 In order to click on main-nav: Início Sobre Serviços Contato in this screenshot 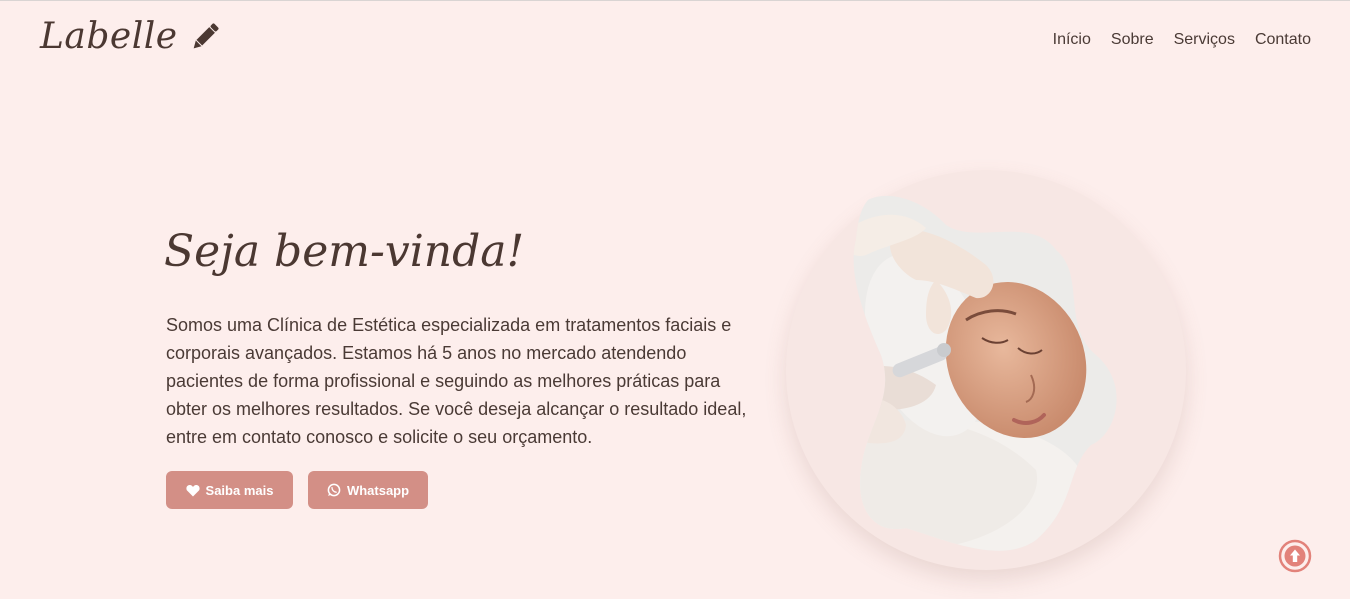, I will do `click(1182, 40)`.